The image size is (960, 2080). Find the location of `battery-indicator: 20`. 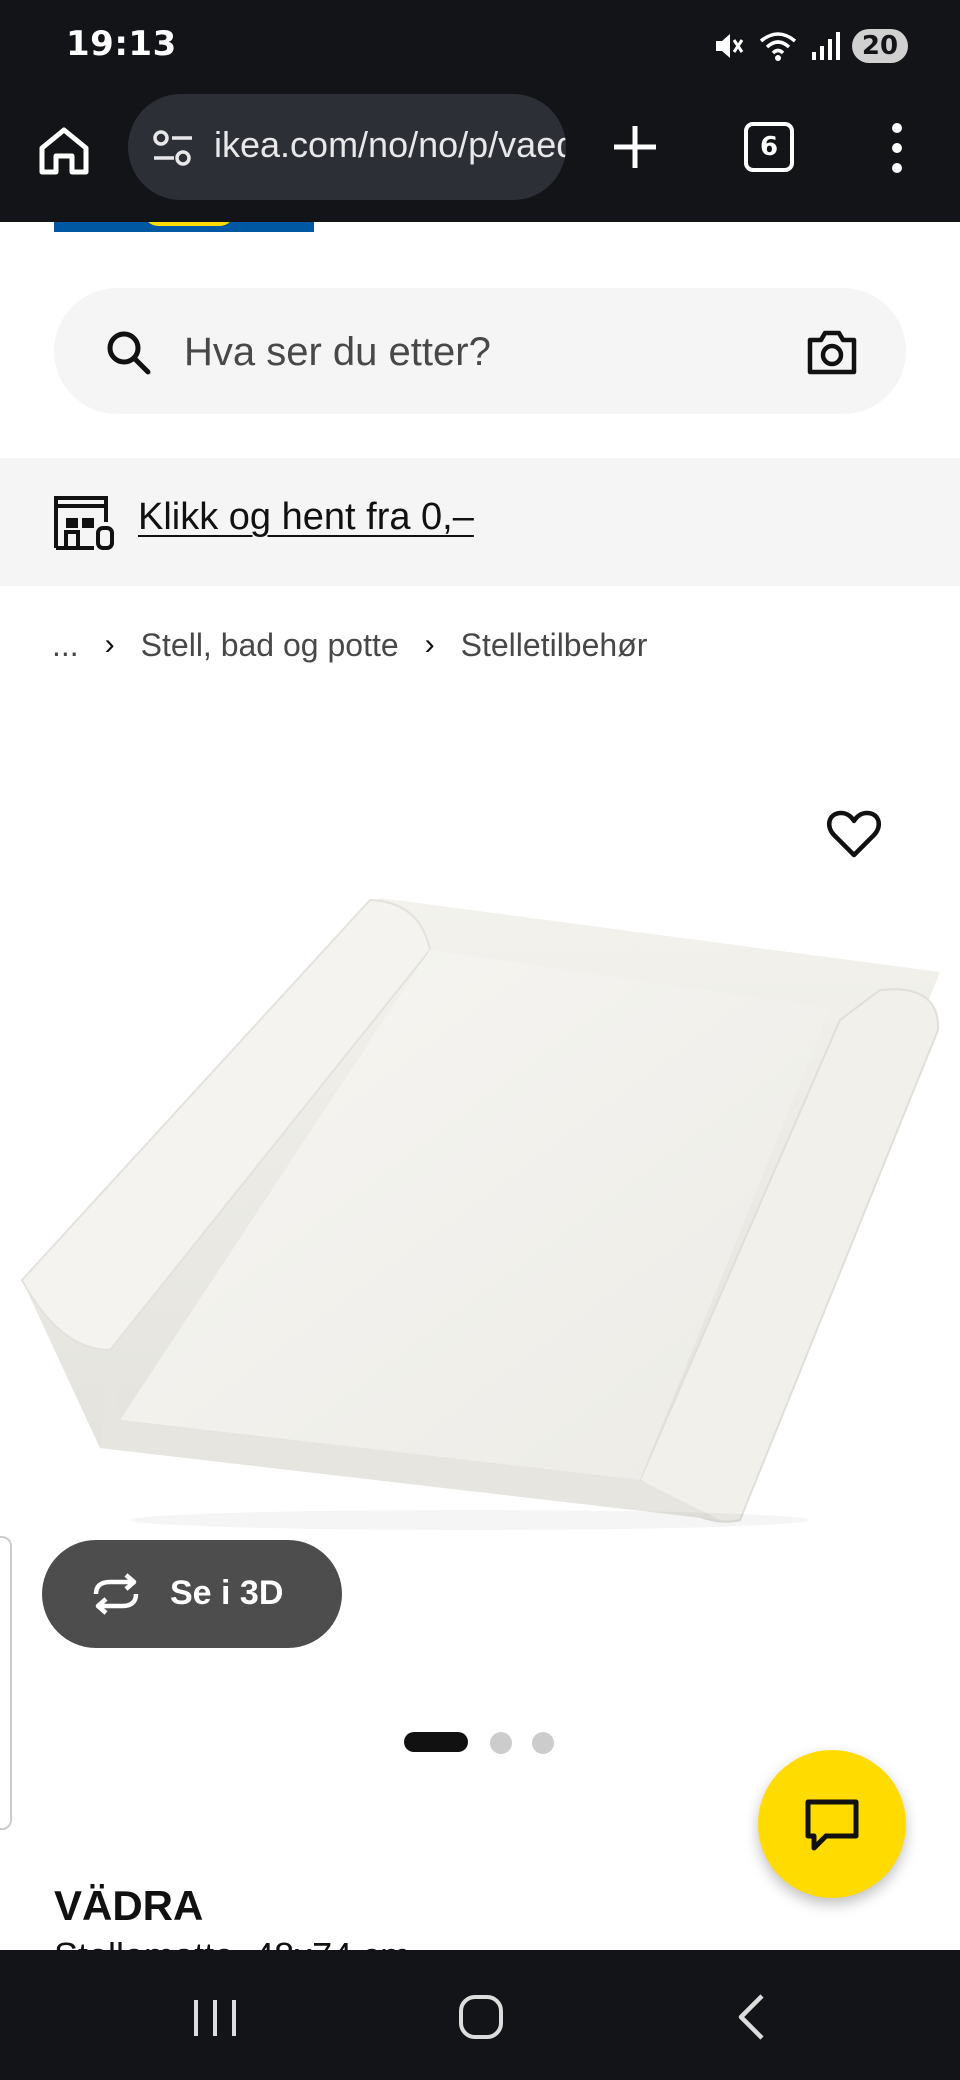

battery-indicator: 20 is located at coordinates (880, 46).